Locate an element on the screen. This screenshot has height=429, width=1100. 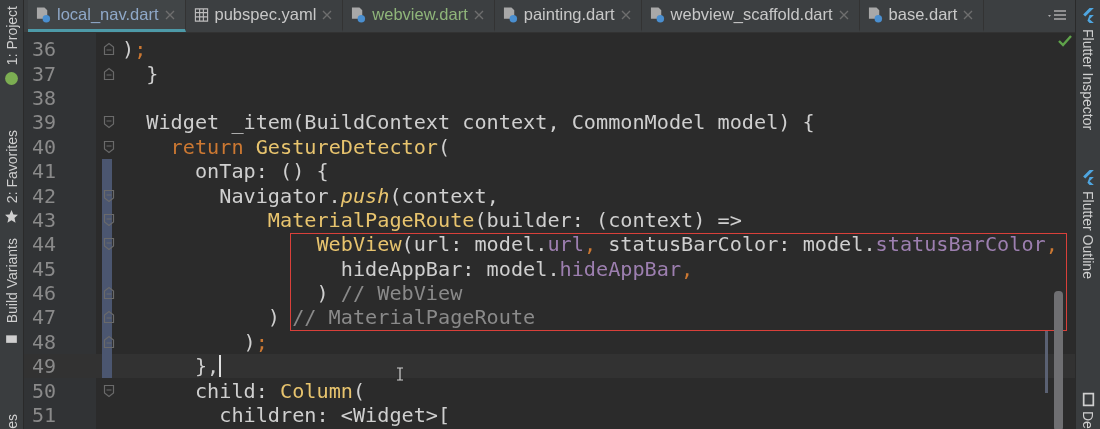
line-number: 38 is located at coordinates (44, 97).